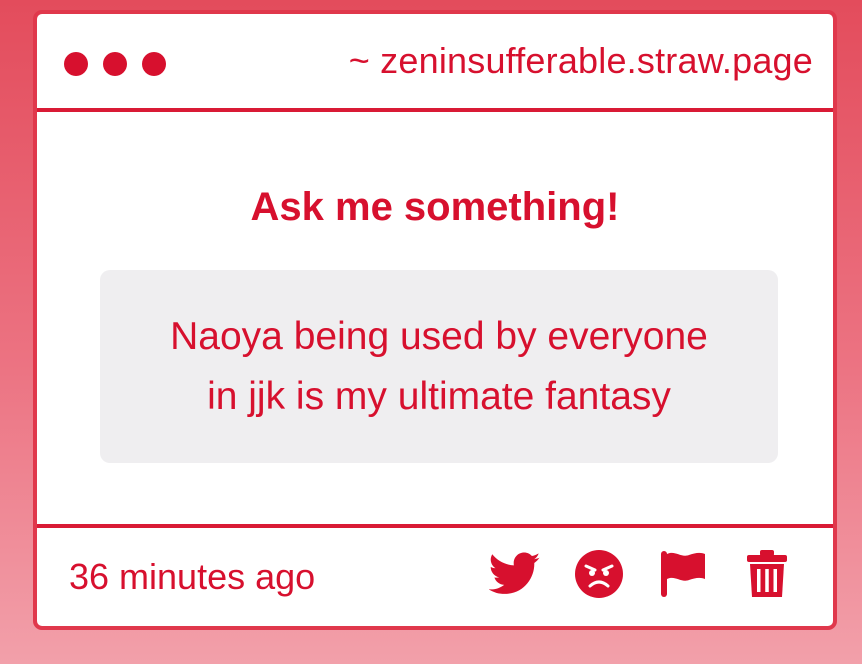  Describe the element at coordinates (580, 60) in the screenshot. I see `page-url: ~ zeninsufferable.straw.page` at that location.